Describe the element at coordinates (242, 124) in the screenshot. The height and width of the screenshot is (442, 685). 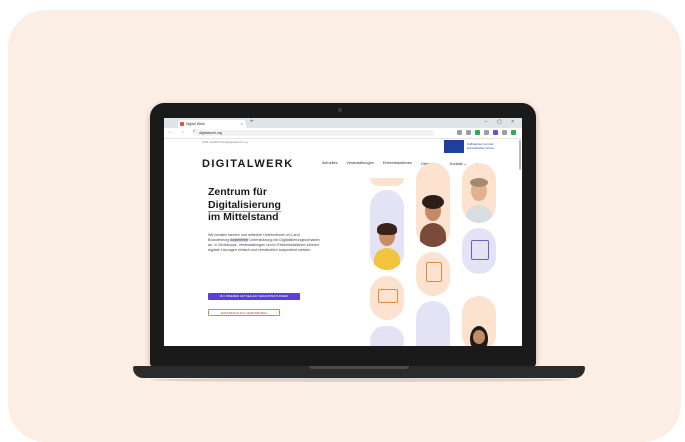
I see `close-tab-icon: ×` at that location.